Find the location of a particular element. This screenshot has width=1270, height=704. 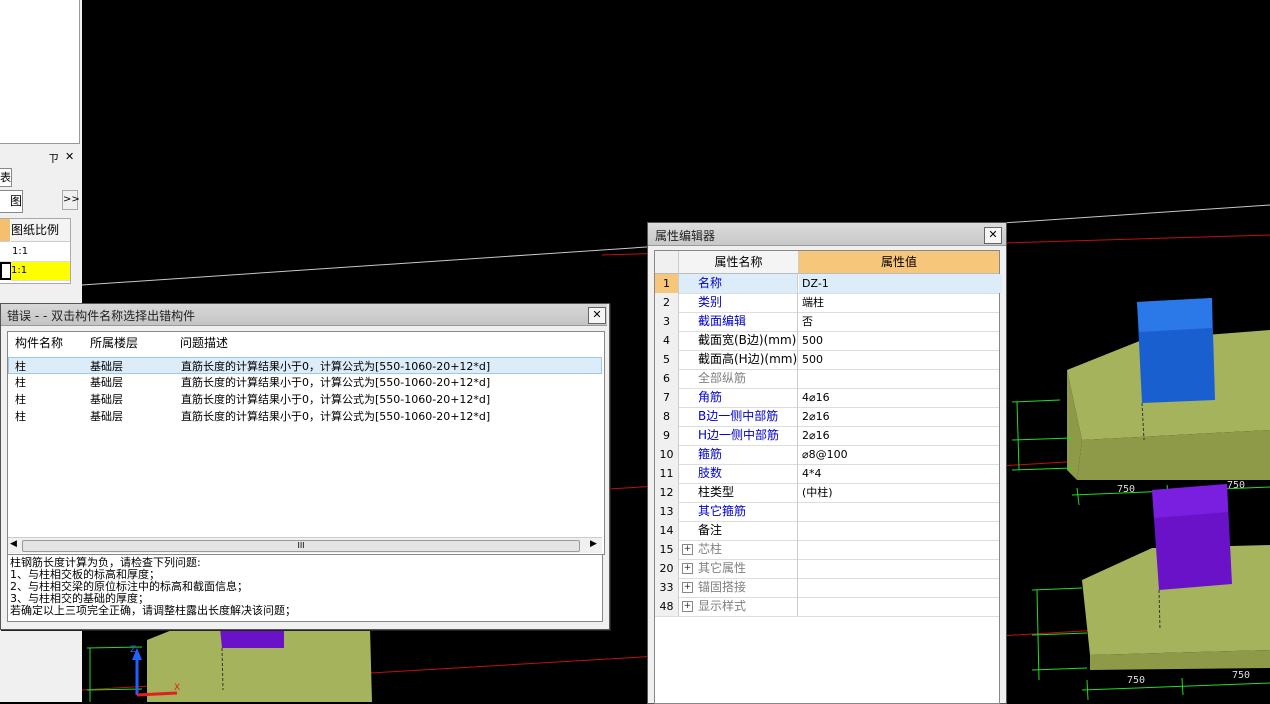

tab-drawing: 图纸 is located at coordinates (11, 201).